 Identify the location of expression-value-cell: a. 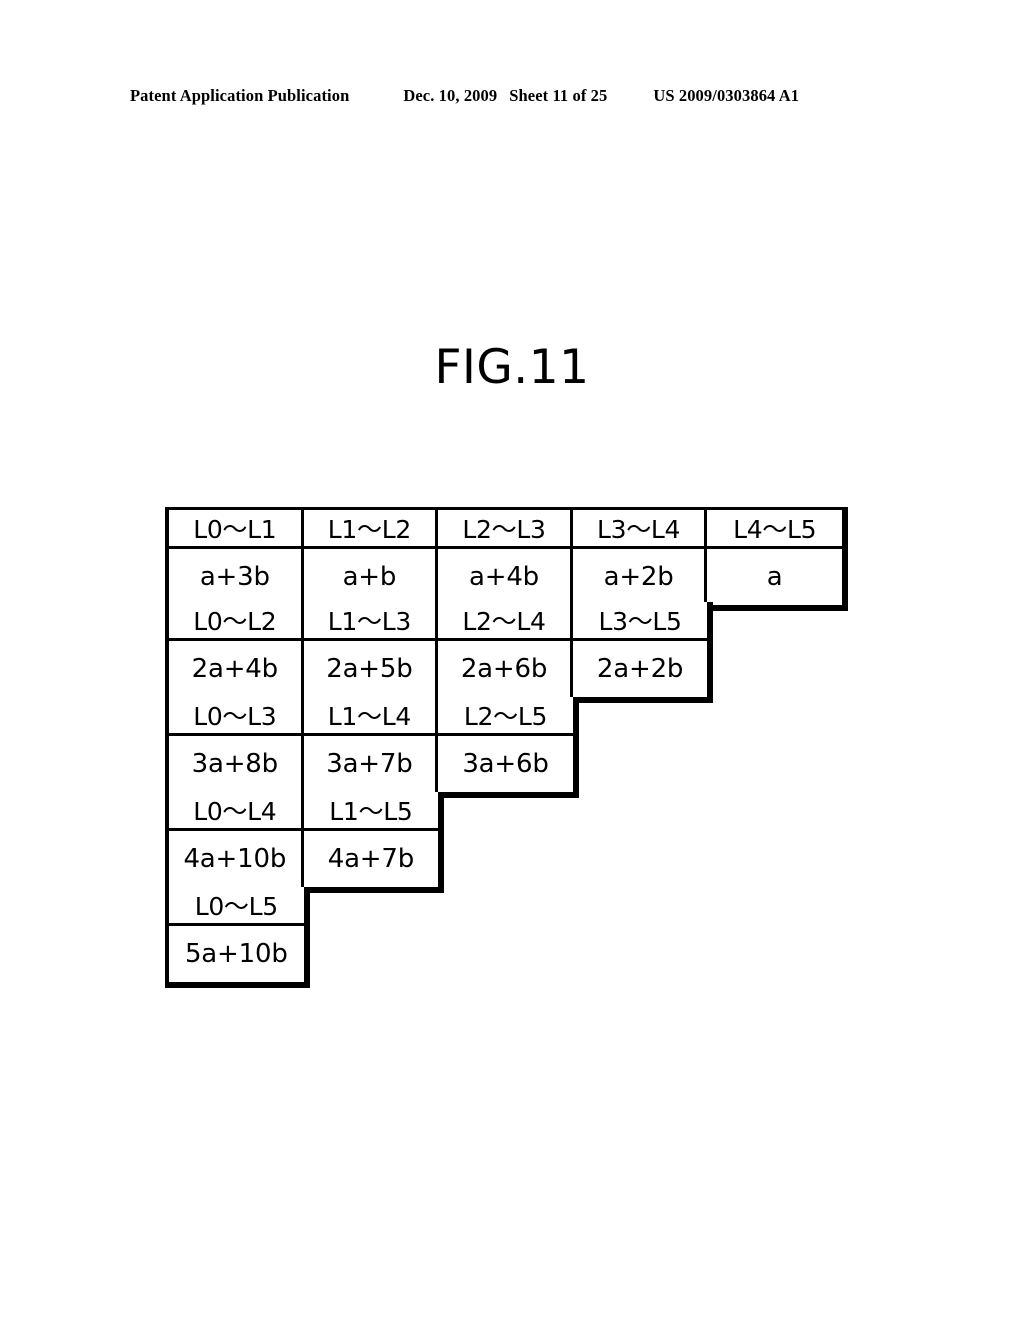
(774, 577).